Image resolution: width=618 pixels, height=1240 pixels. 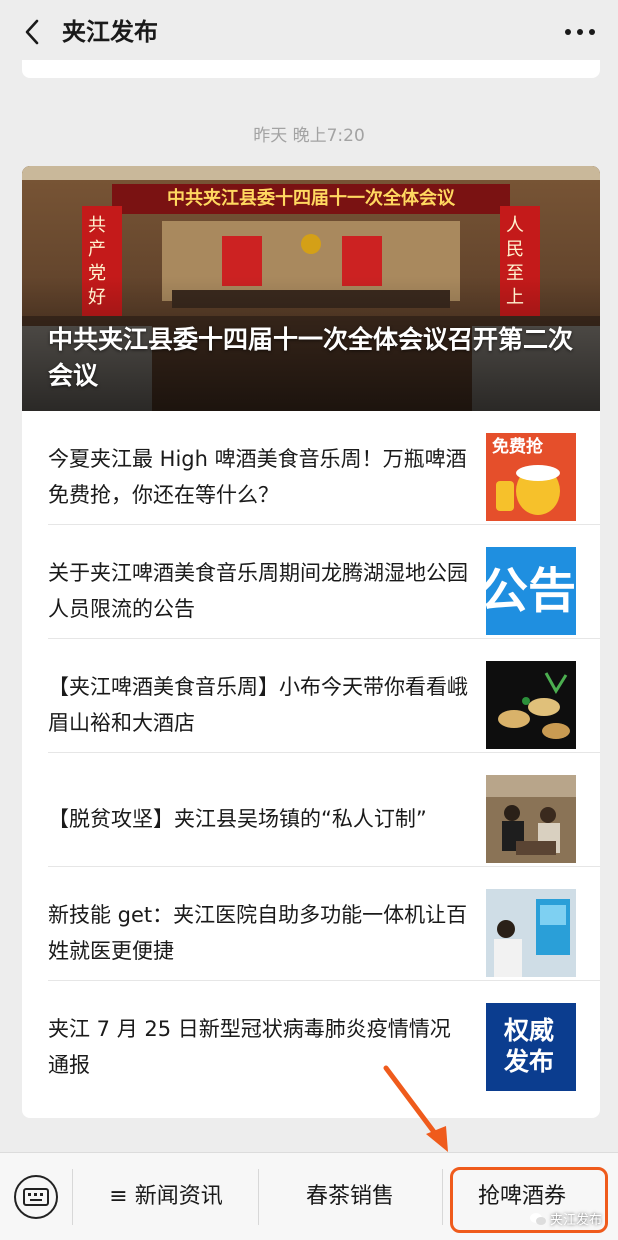 I want to click on bottom-menu-bar: ≡ 新闻资讯 春茶销售 抢啤酒券 夹江发布, so click(x=309, y=1196).